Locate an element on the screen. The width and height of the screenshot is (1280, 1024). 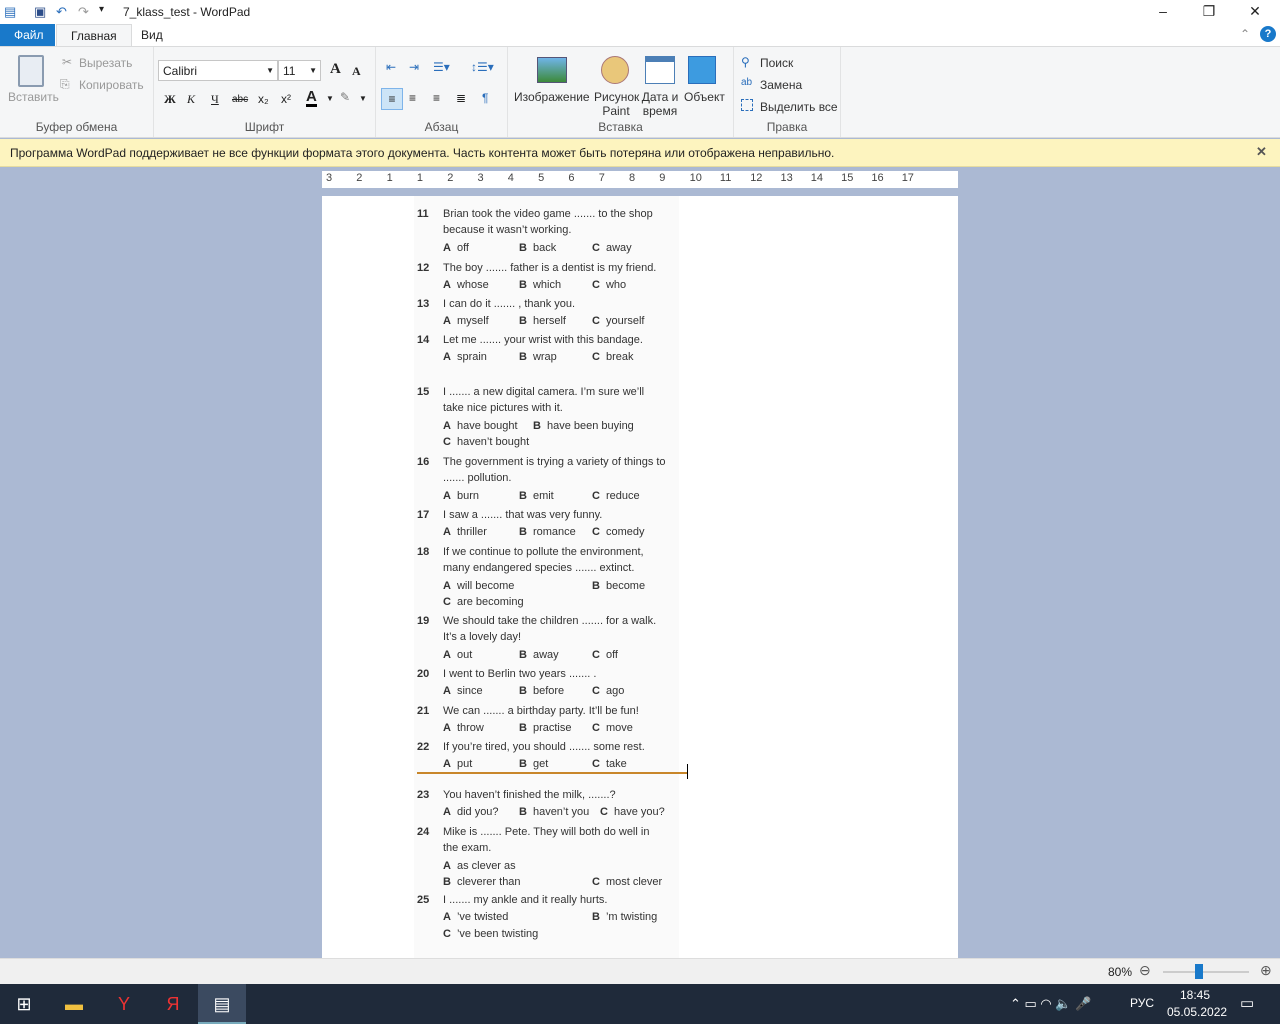
list-icon: ☰▾ is located at coordinates (441, 67).